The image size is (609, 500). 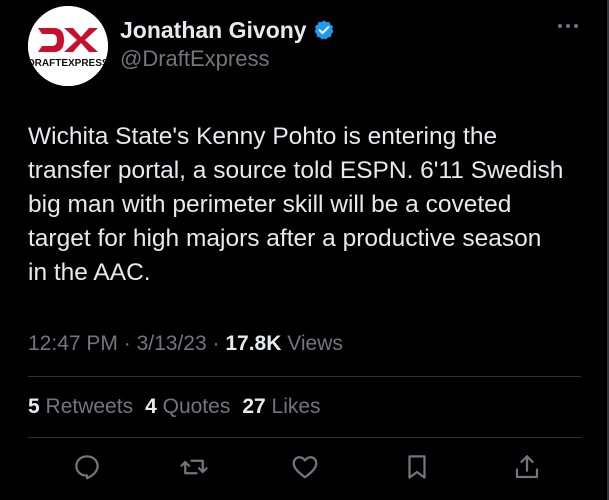 I want to click on likes-count: 27, so click(x=254, y=406).